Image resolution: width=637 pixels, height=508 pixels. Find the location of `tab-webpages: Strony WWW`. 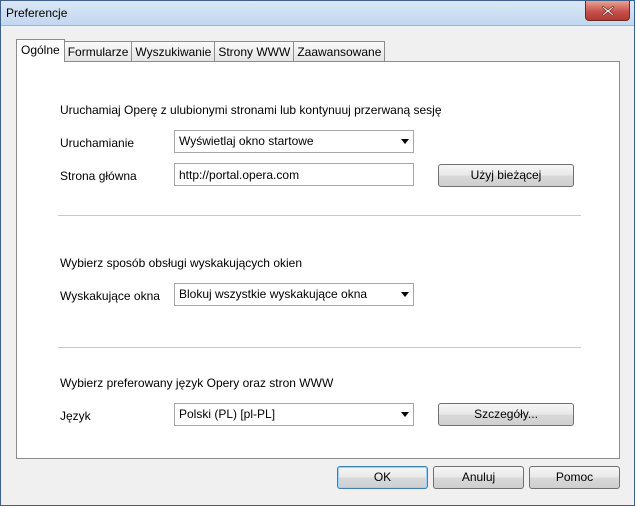

tab-webpages: Strony WWW is located at coordinates (254, 51).